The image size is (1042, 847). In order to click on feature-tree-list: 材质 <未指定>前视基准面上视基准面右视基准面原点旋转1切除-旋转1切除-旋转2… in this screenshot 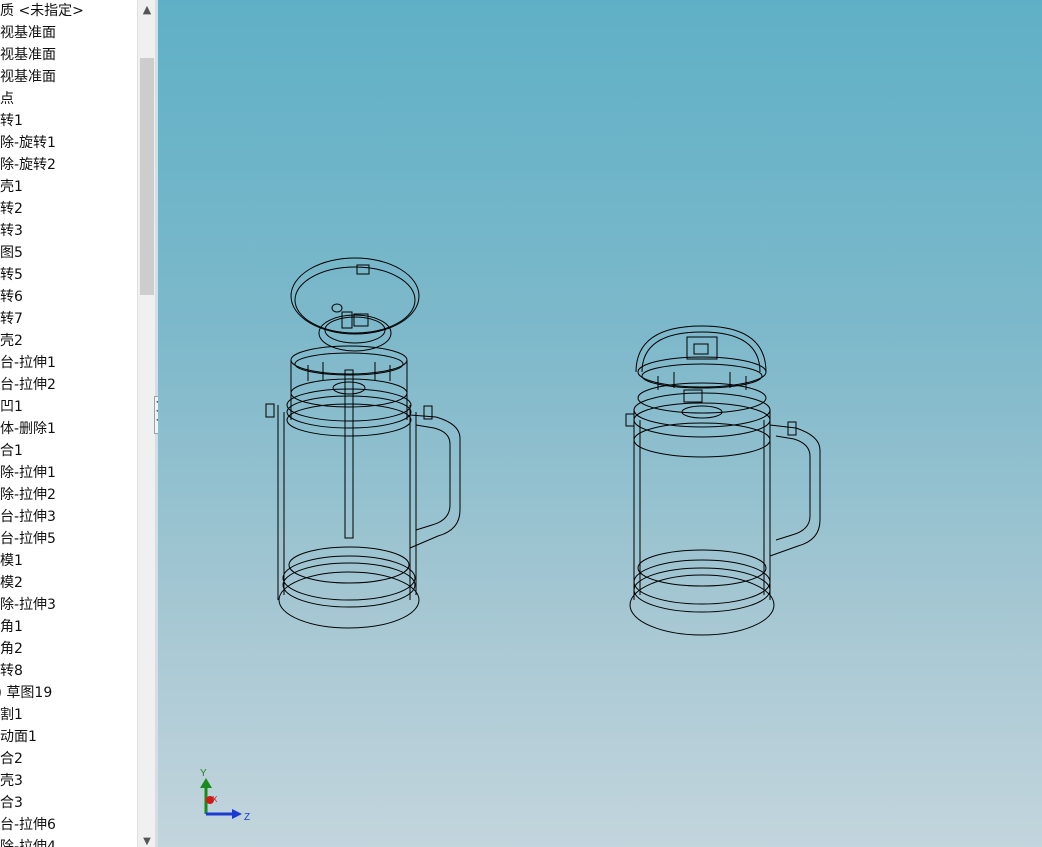, I will do `click(42, 423)`.